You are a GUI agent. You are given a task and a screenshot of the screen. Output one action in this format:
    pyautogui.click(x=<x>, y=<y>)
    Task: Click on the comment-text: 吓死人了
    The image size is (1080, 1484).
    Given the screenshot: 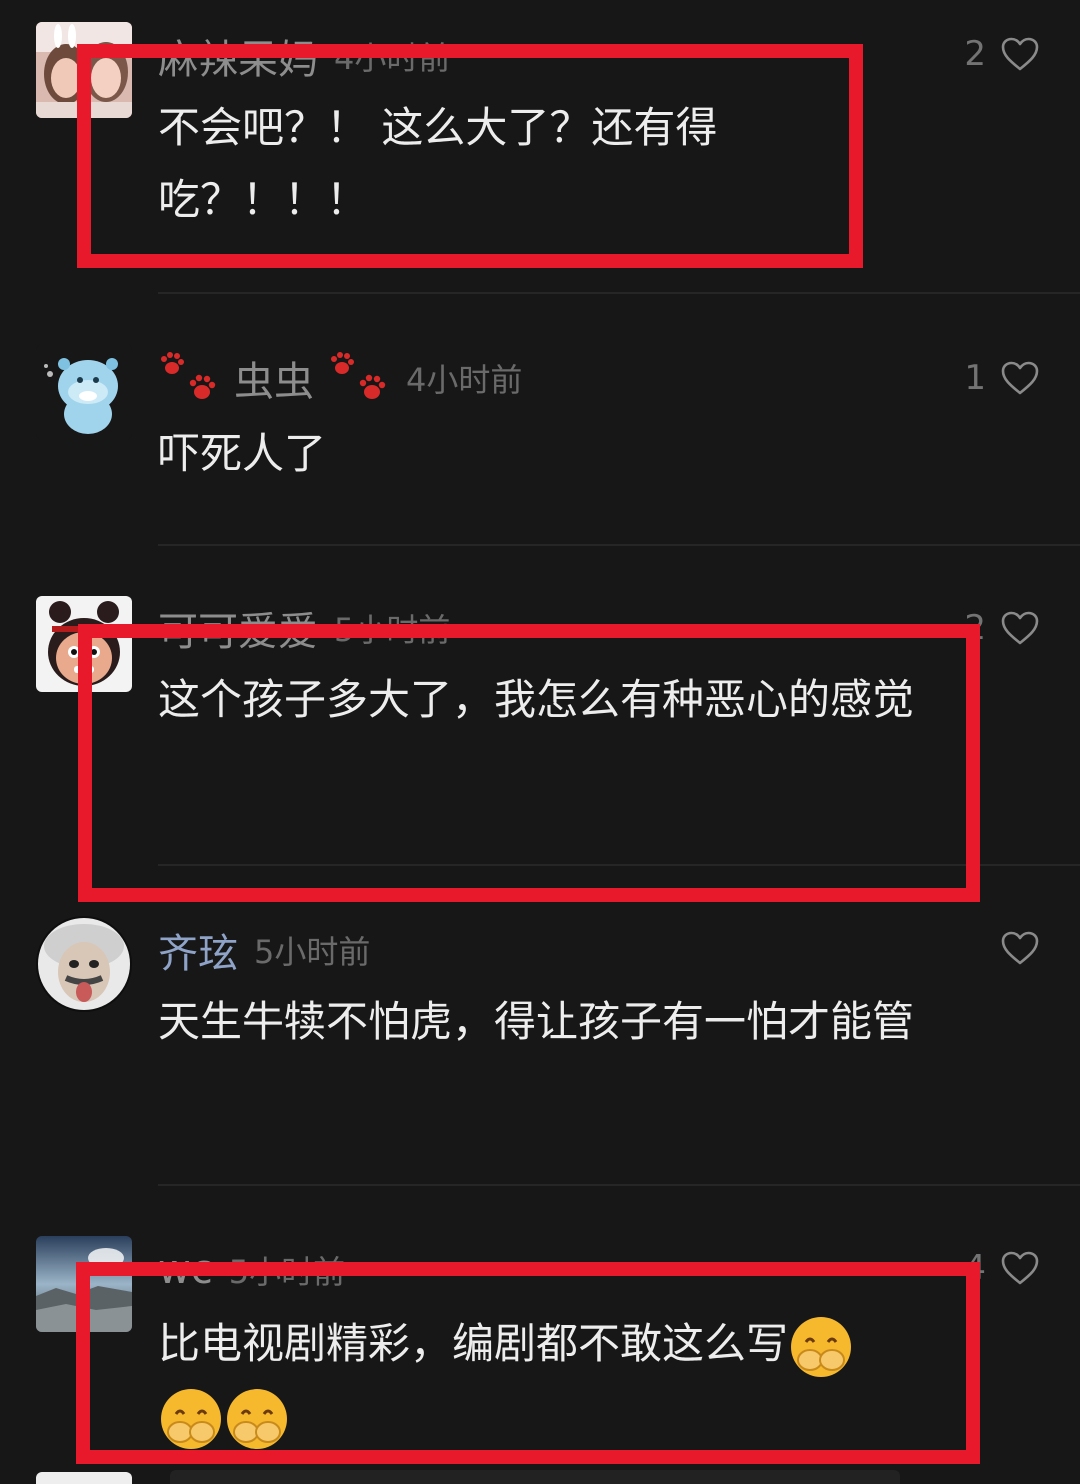 What is the action you would take?
    pyautogui.click(x=548, y=454)
    